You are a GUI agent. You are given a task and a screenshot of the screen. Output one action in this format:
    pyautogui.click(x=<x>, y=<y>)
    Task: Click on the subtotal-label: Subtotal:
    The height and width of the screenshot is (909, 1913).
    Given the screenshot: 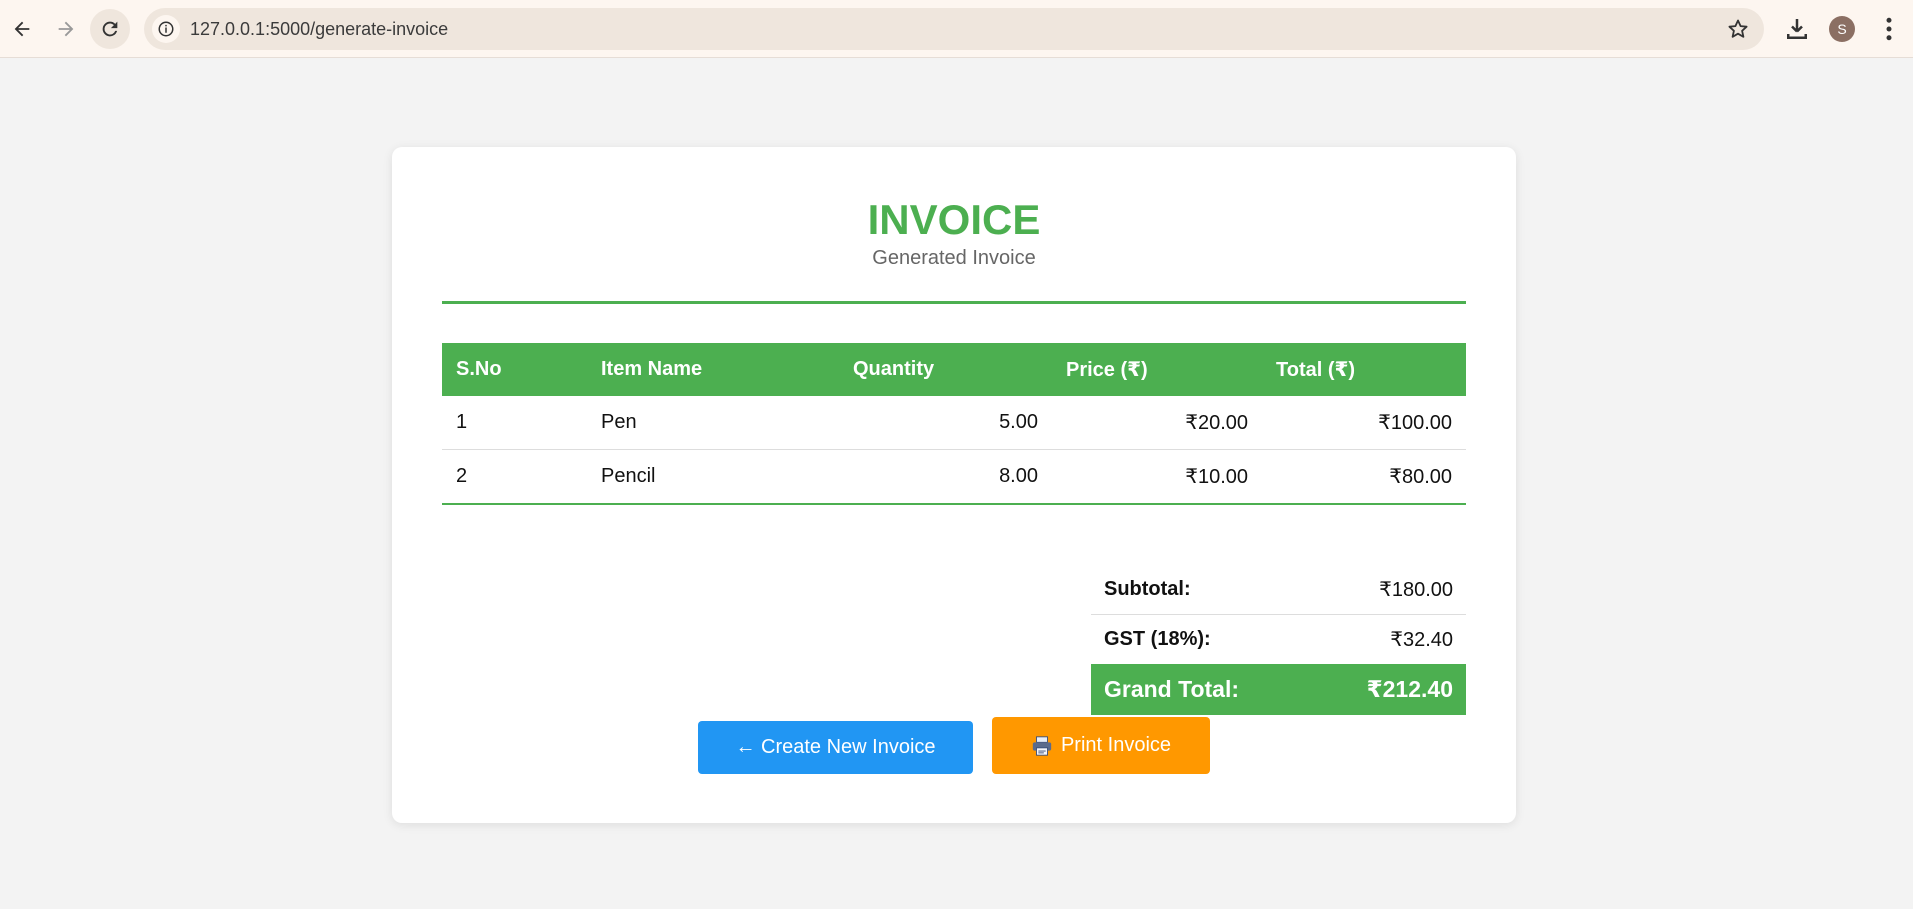 What is the action you would take?
    pyautogui.click(x=1185, y=590)
    